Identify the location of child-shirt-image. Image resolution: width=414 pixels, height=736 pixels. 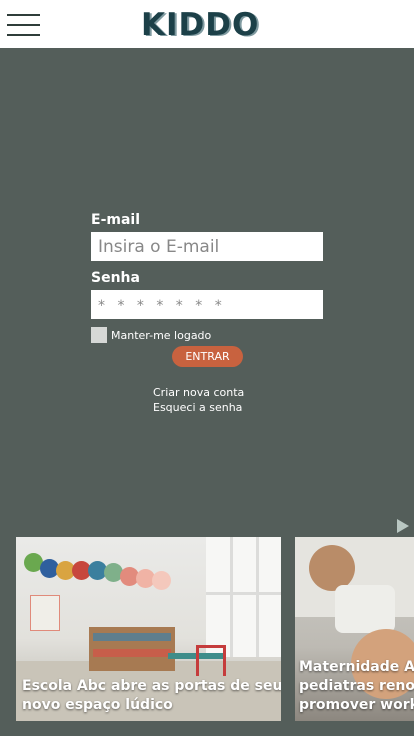
(365, 609).